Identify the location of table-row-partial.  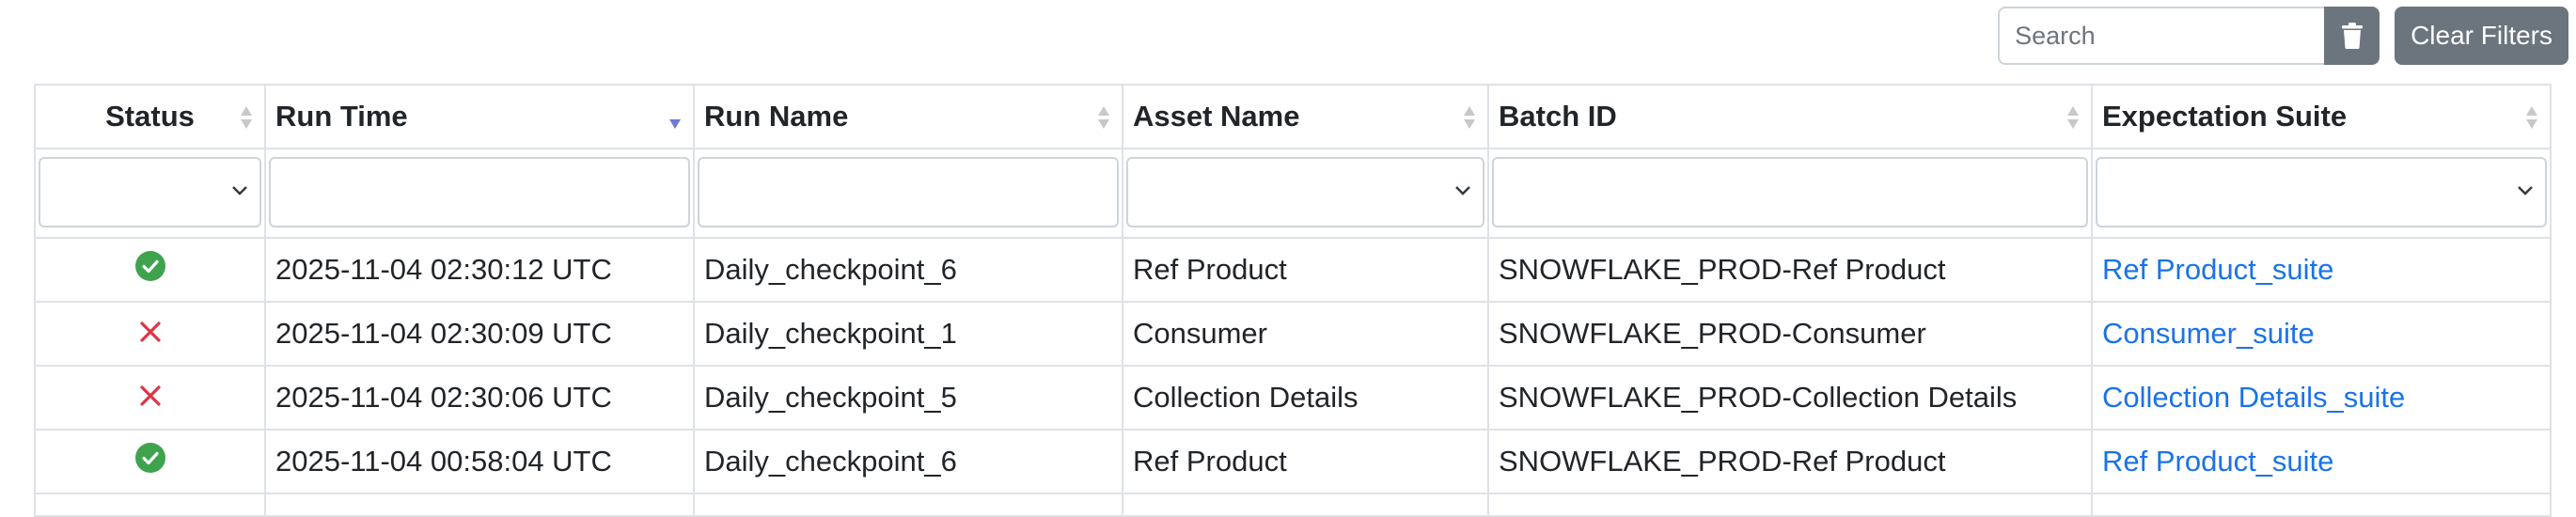
(1293, 505).